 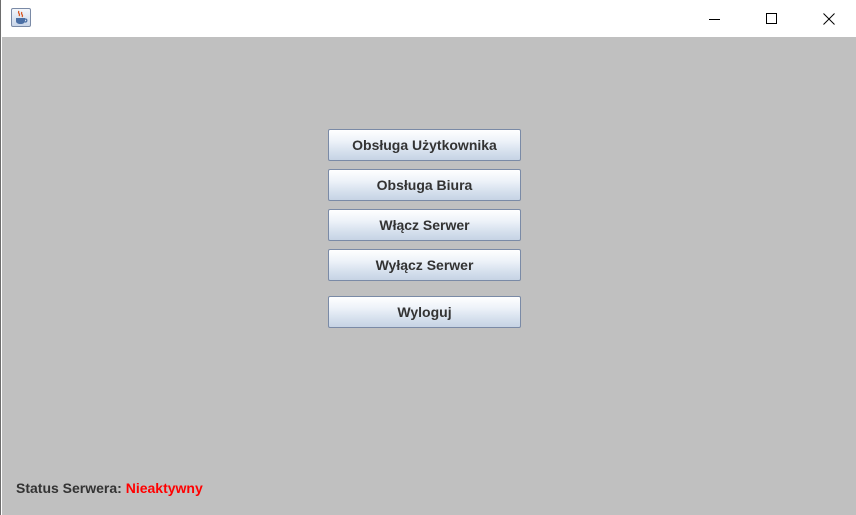 I want to click on close-icon, so click(x=829, y=18).